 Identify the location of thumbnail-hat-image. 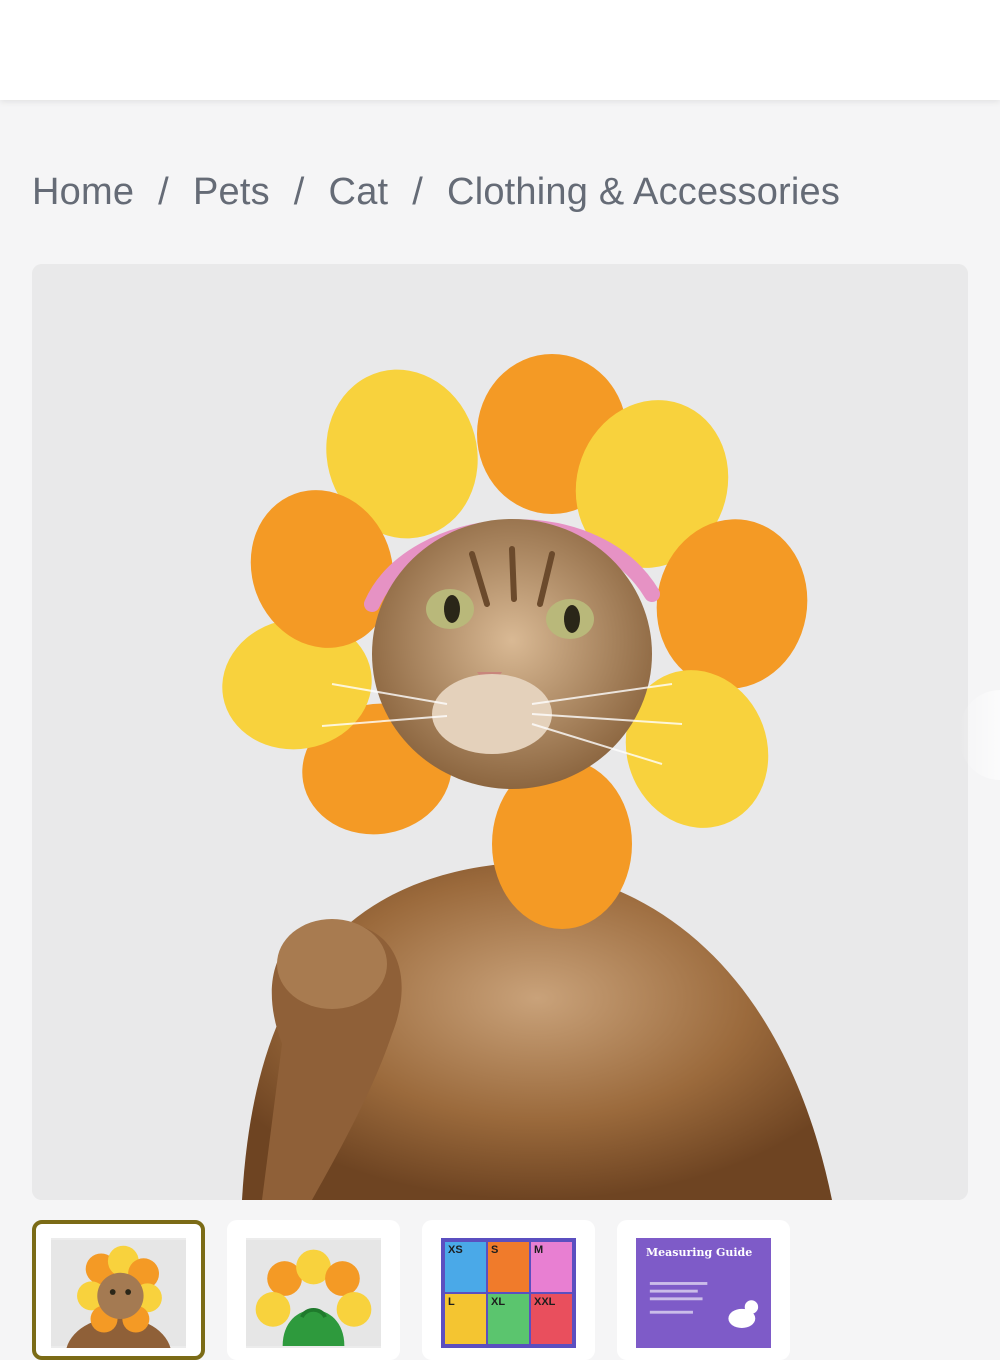
(313, 1293).